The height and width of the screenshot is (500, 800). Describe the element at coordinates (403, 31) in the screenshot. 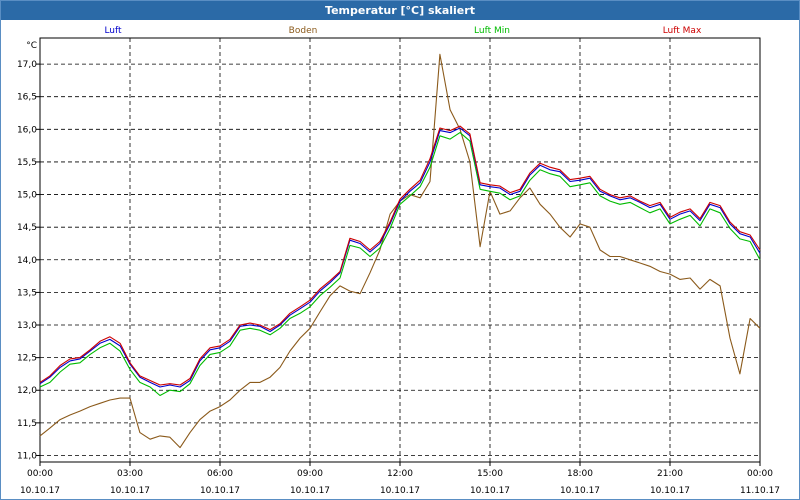

I see `legend: Luft Boden Luft Min Luft Max` at that location.